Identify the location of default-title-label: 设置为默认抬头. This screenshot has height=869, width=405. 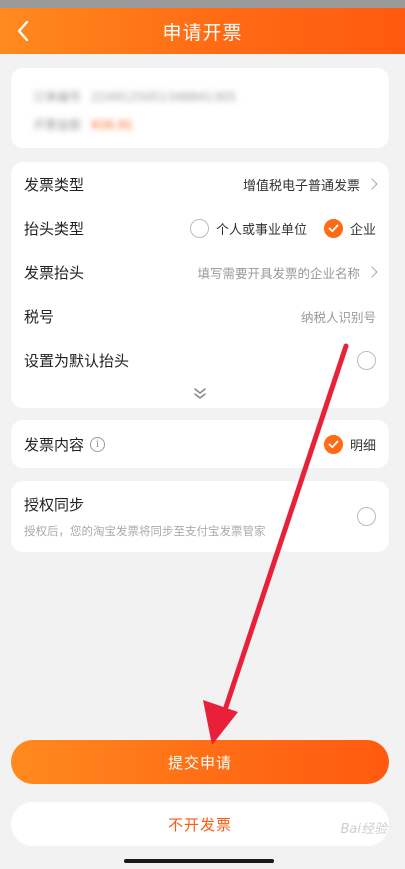
(77, 360).